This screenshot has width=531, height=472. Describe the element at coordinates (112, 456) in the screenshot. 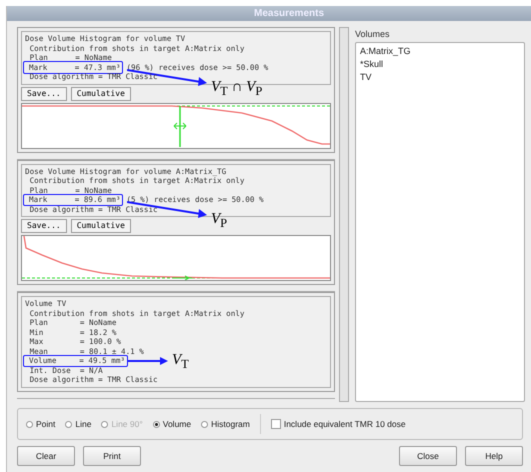

I see `dialog-button: Print` at that location.